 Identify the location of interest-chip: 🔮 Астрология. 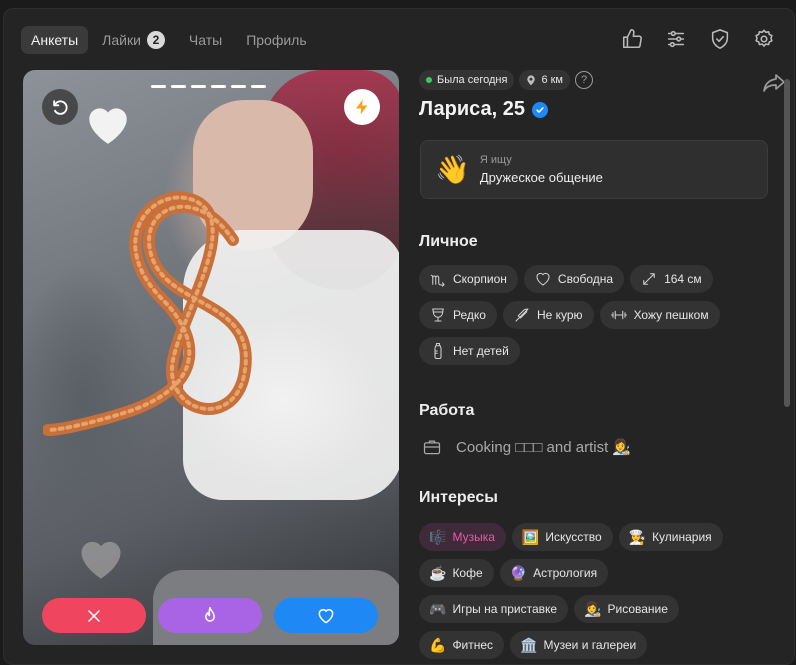
(554, 573).